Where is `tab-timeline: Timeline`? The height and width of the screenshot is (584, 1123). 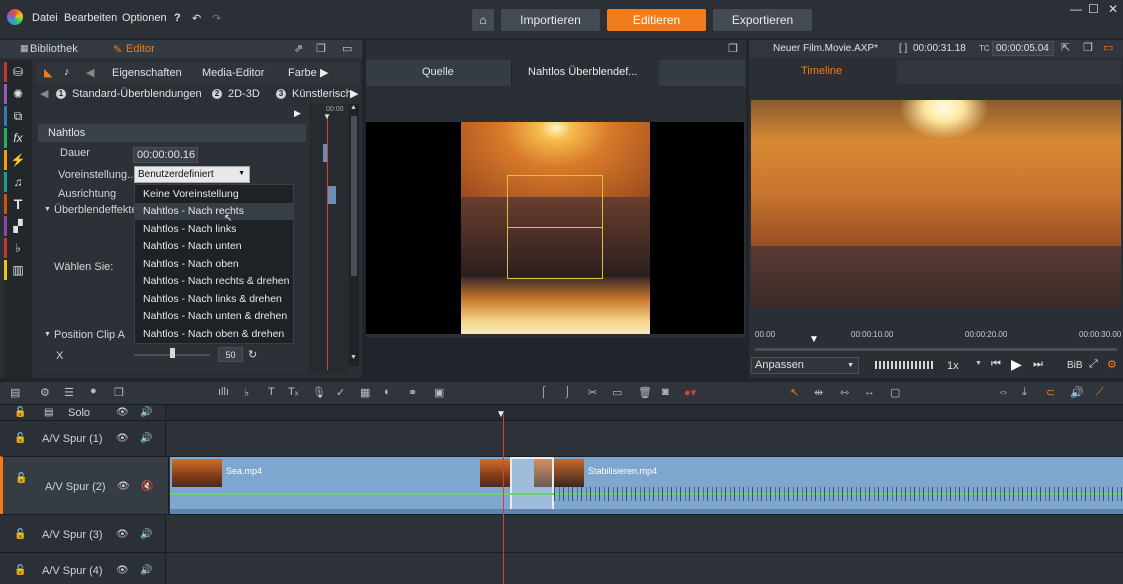
tab-timeline: Timeline is located at coordinates (824, 72).